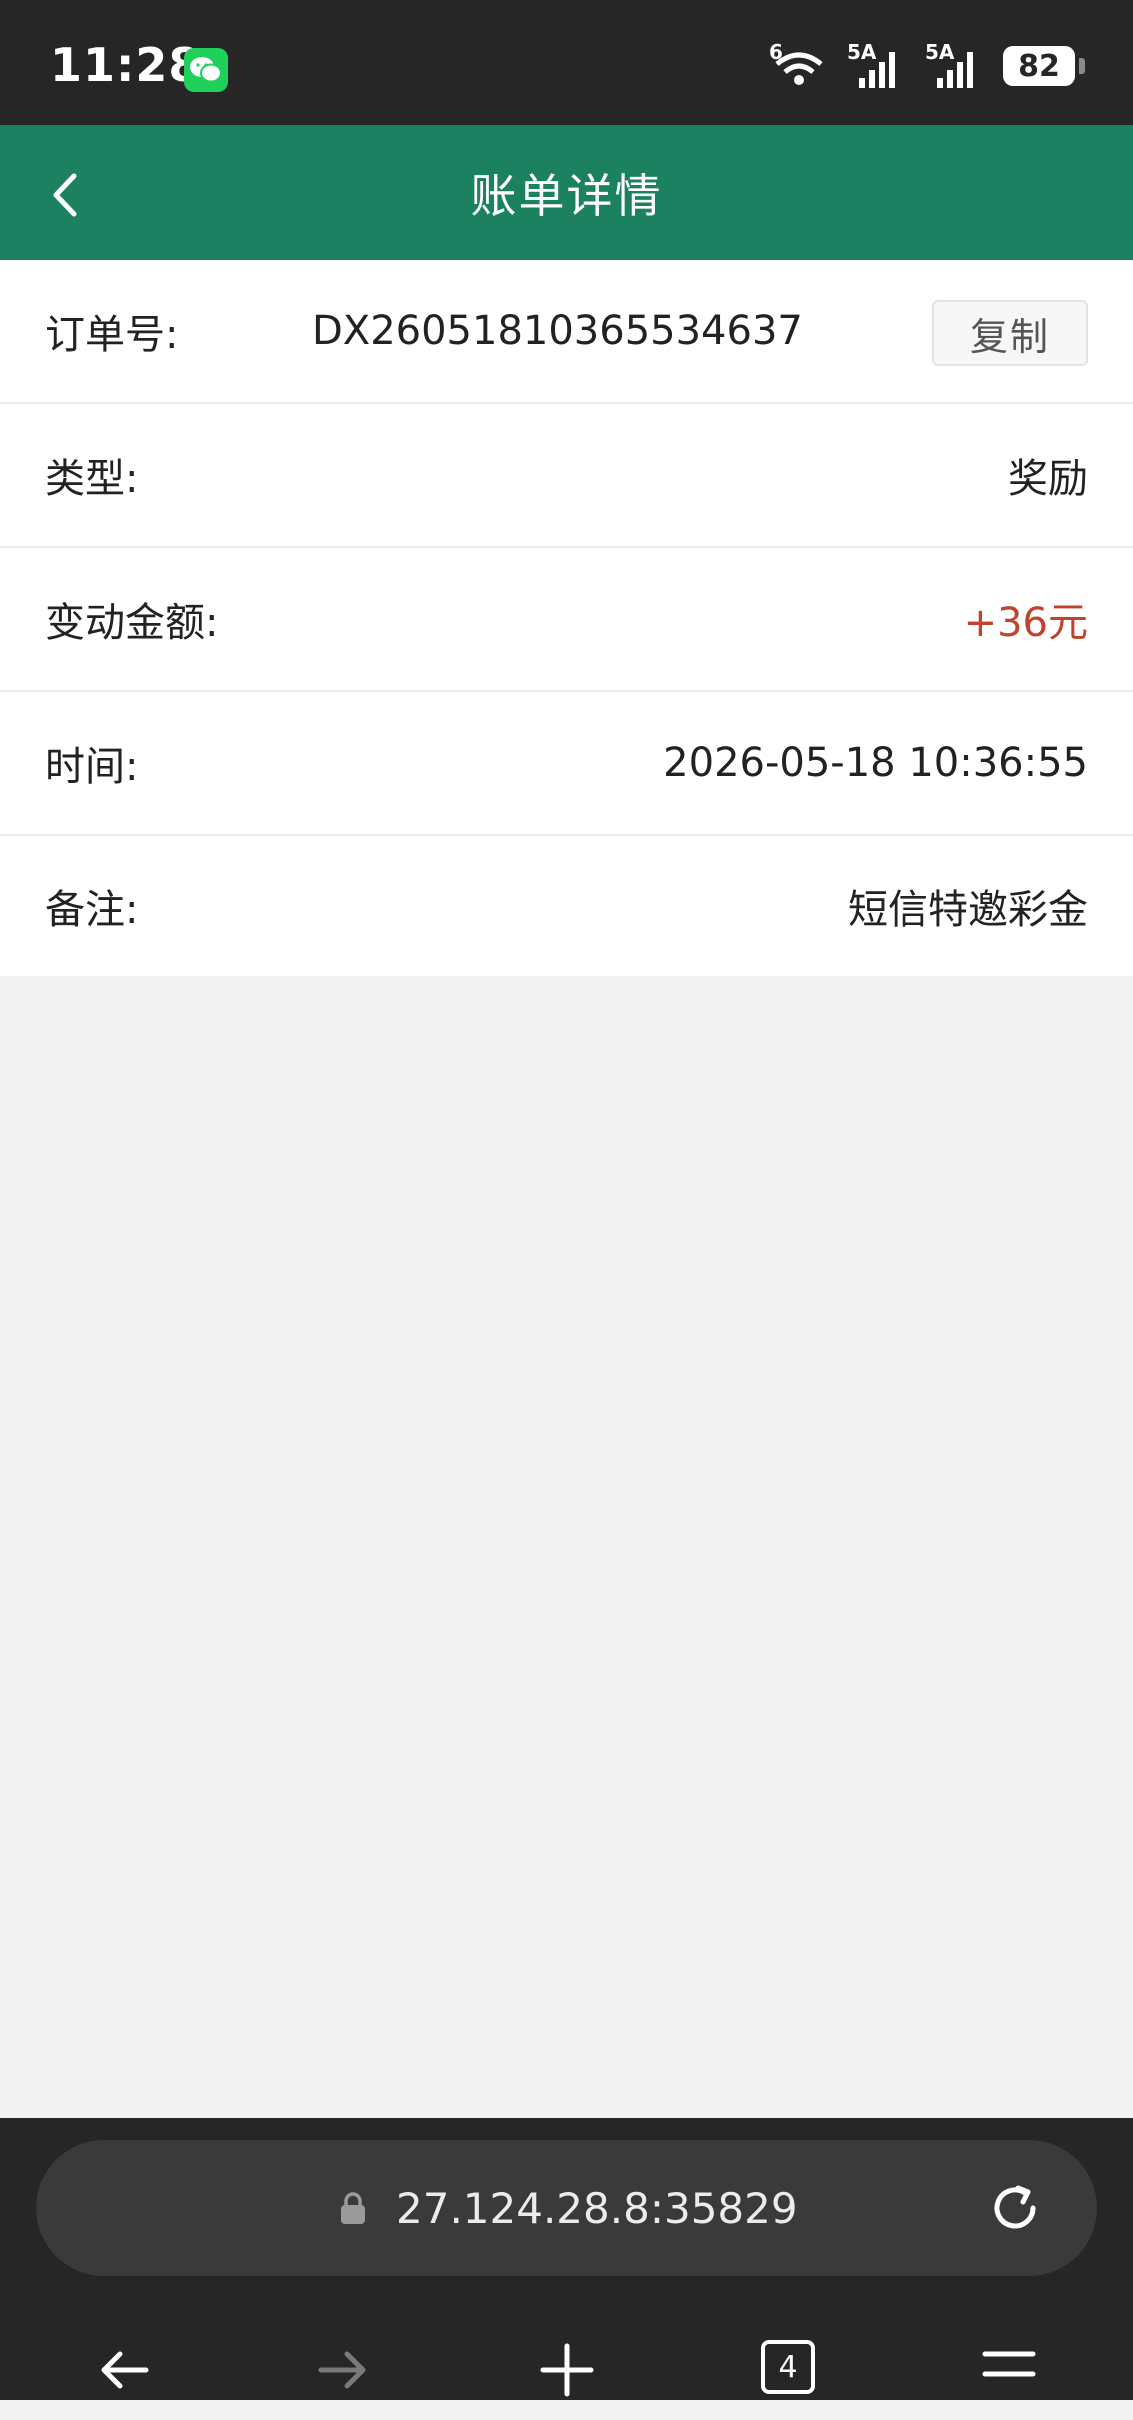 This screenshot has width=1133, height=2420. Describe the element at coordinates (206, 70) in the screenshot. I see `wechat-icon` at that location.